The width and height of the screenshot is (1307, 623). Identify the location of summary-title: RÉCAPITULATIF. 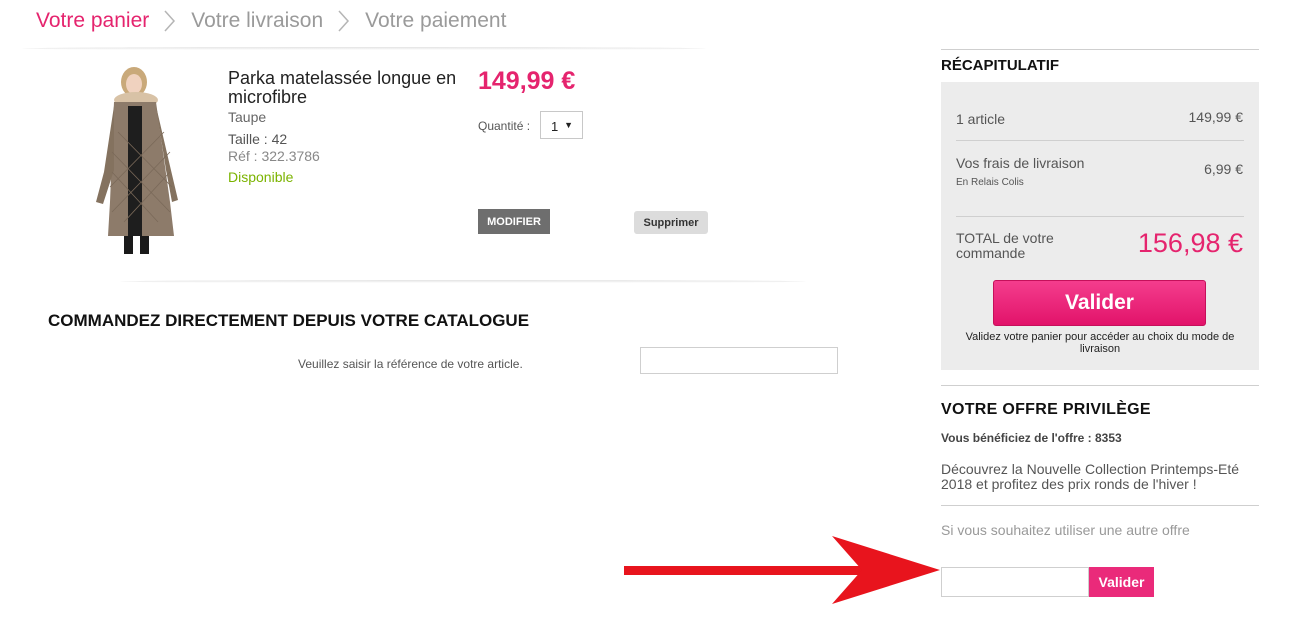
(1000, 65).